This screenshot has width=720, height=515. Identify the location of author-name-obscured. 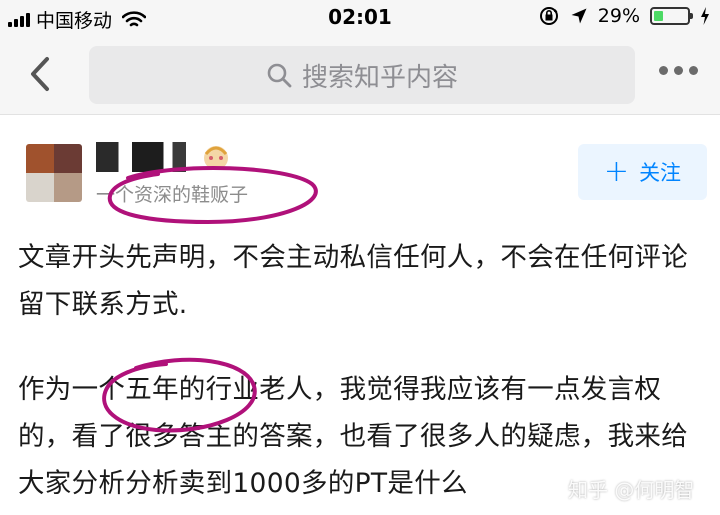
(141, 157).